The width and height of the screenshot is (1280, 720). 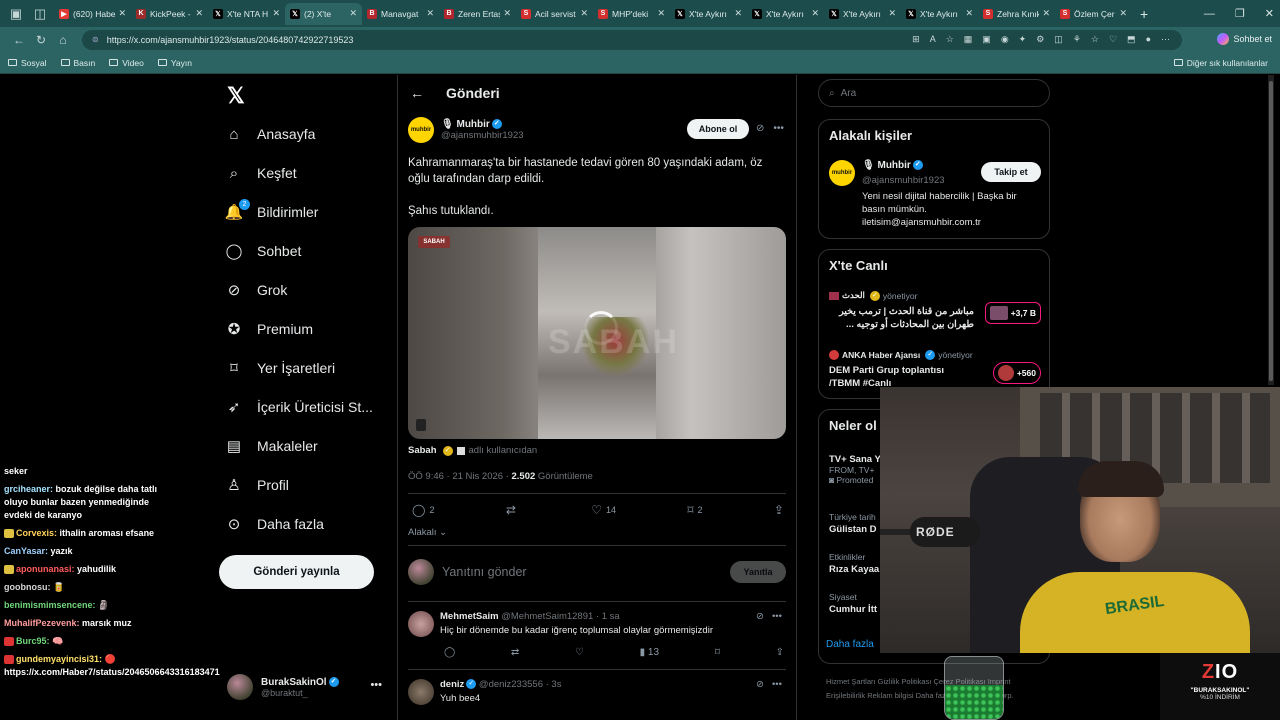 What do you see at coordinates (515, 652) in the screenshot?
I see `repost-icon: ⇄` at bounding box center [515, 652].